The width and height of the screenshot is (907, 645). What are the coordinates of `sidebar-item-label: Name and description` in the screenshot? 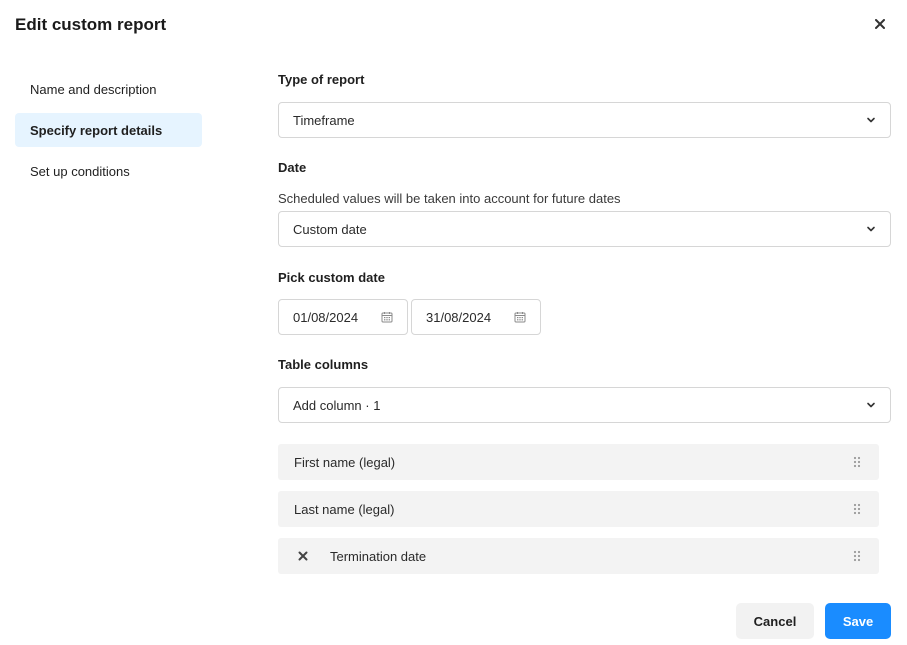 It's located at (93, 89).